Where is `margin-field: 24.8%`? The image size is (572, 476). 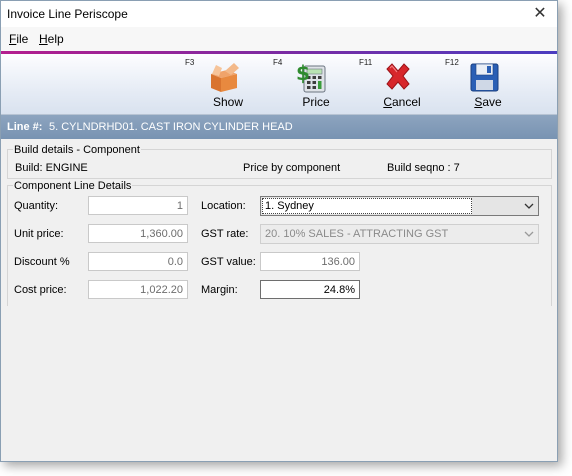 margin-field: 24.8% is located at coordinates (310, 289).